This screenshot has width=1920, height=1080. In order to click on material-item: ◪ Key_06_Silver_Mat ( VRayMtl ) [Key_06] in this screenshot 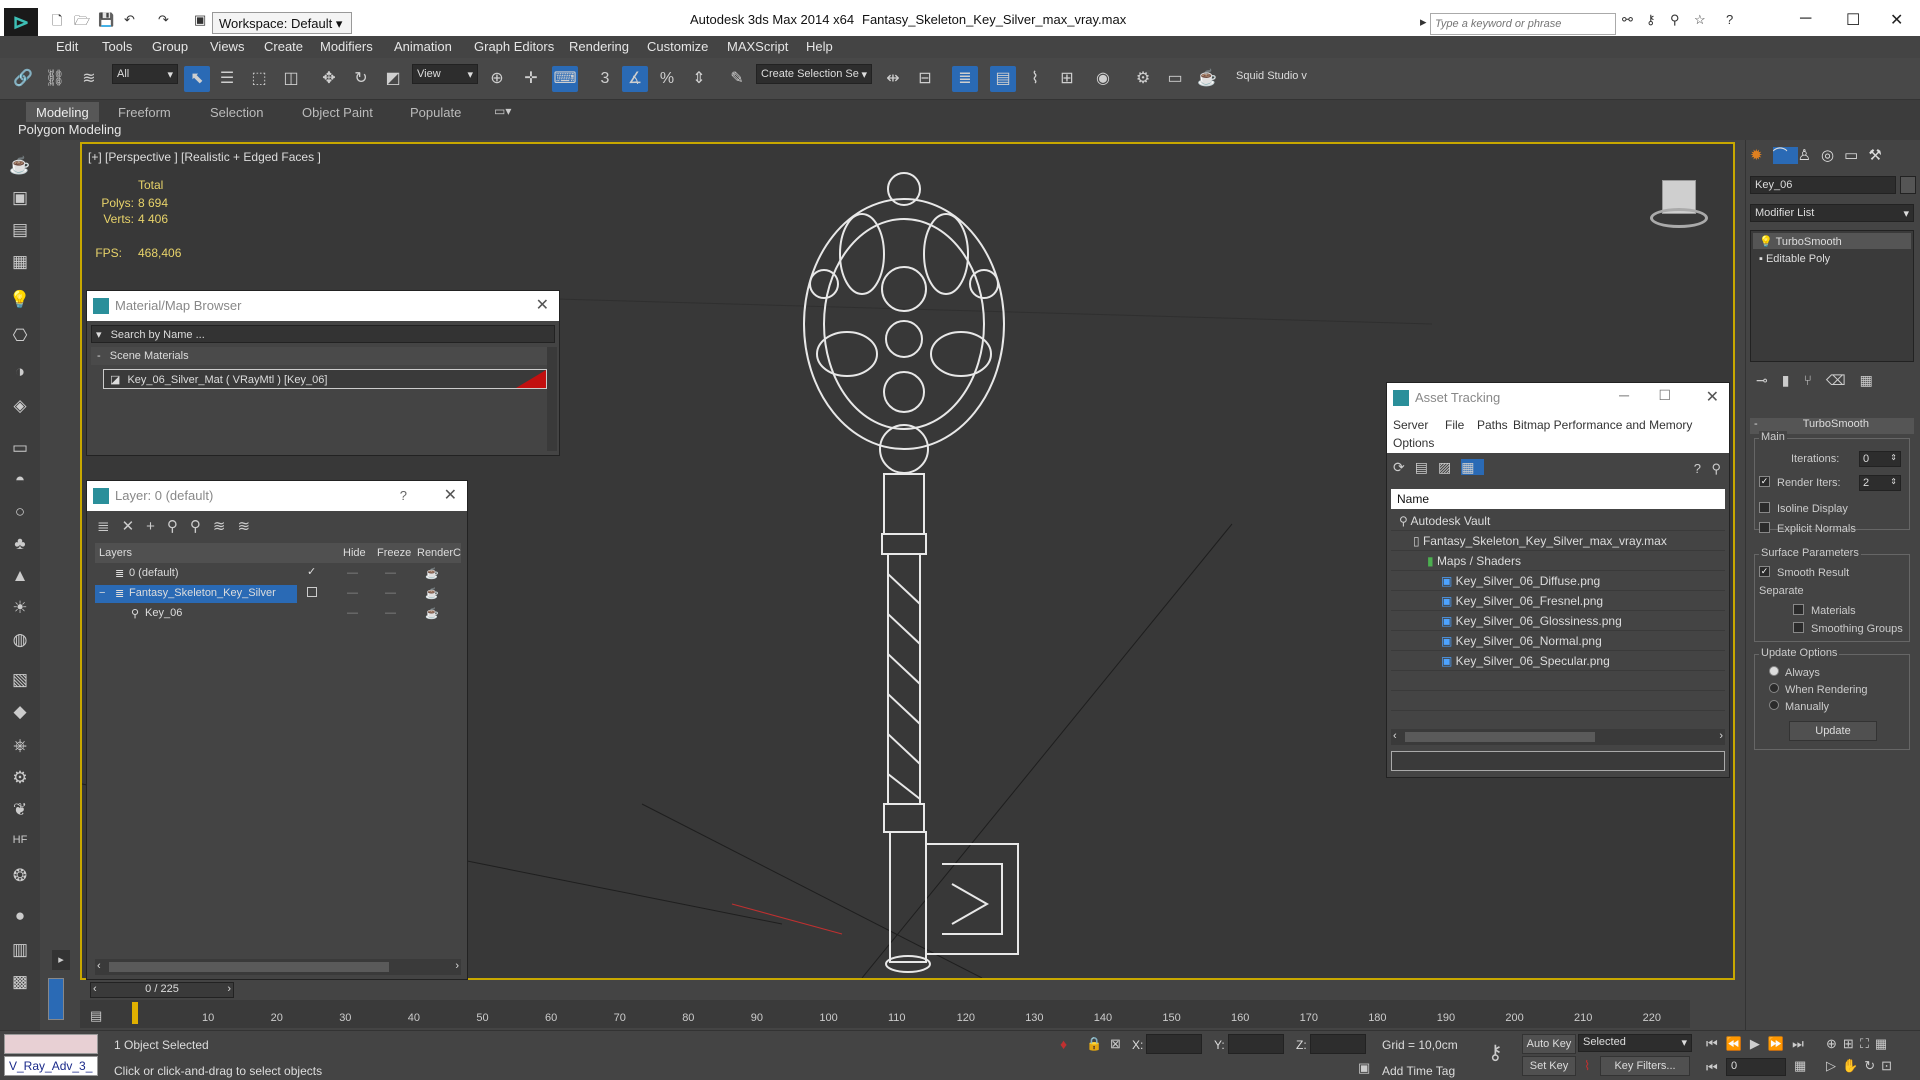, I will do `click(325, 379)`.